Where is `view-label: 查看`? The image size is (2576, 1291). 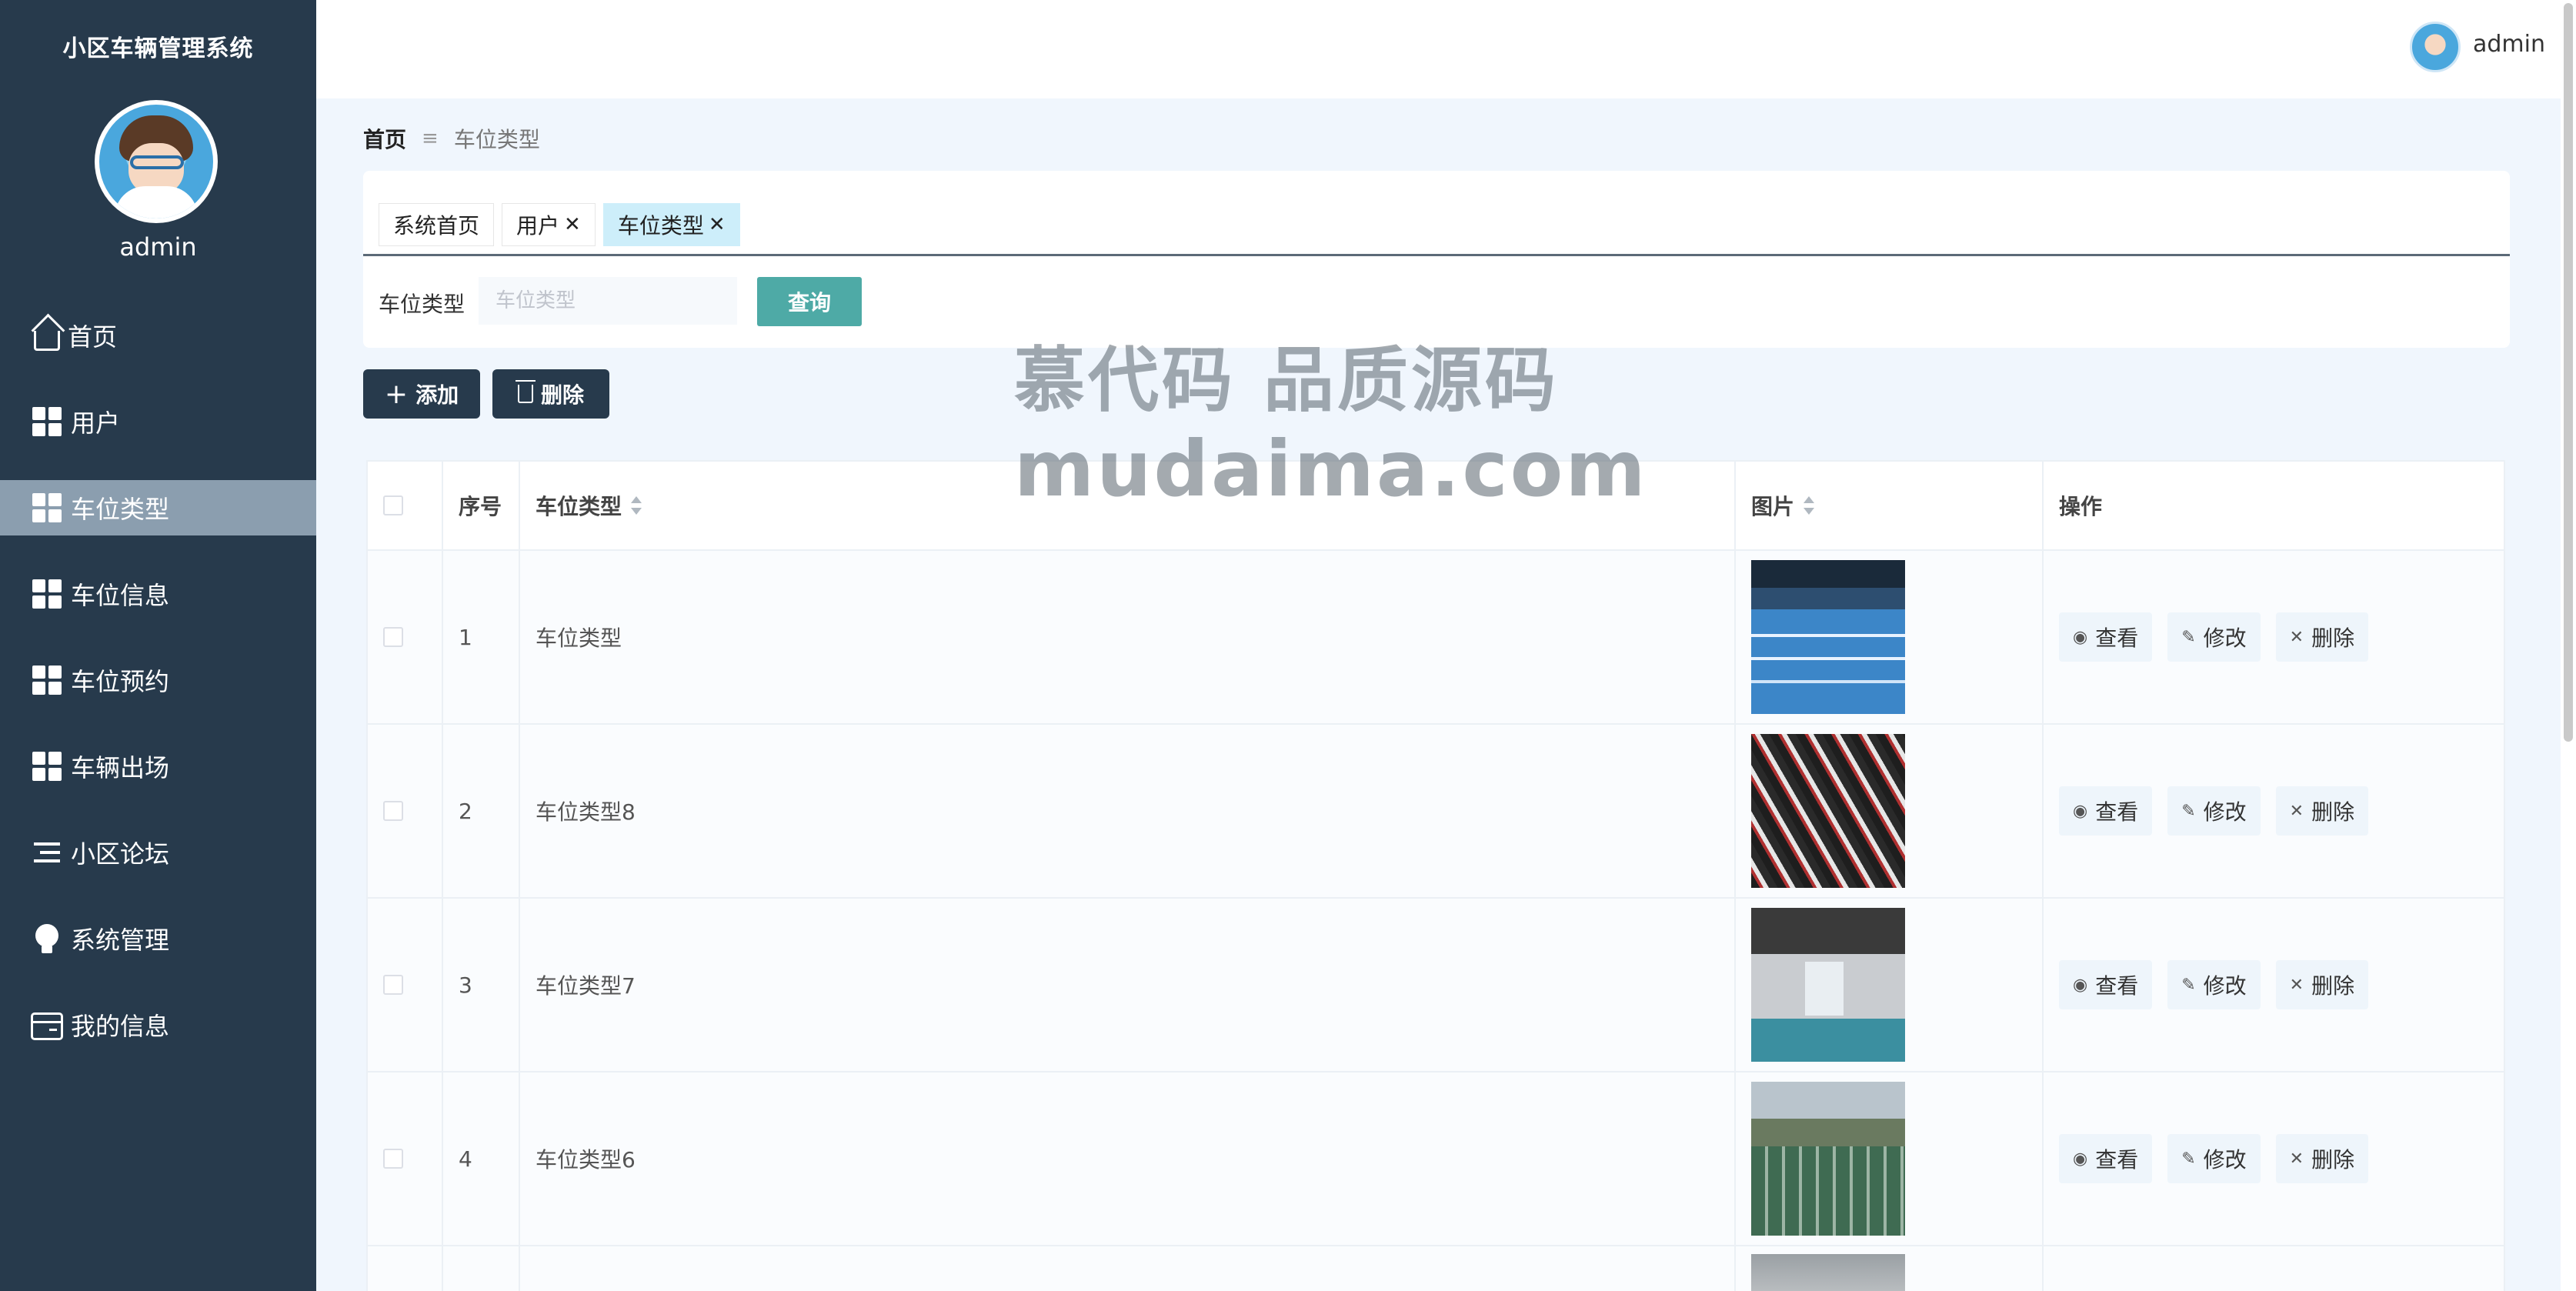 view-label: 查看 is located at coordinates (2117, 986).